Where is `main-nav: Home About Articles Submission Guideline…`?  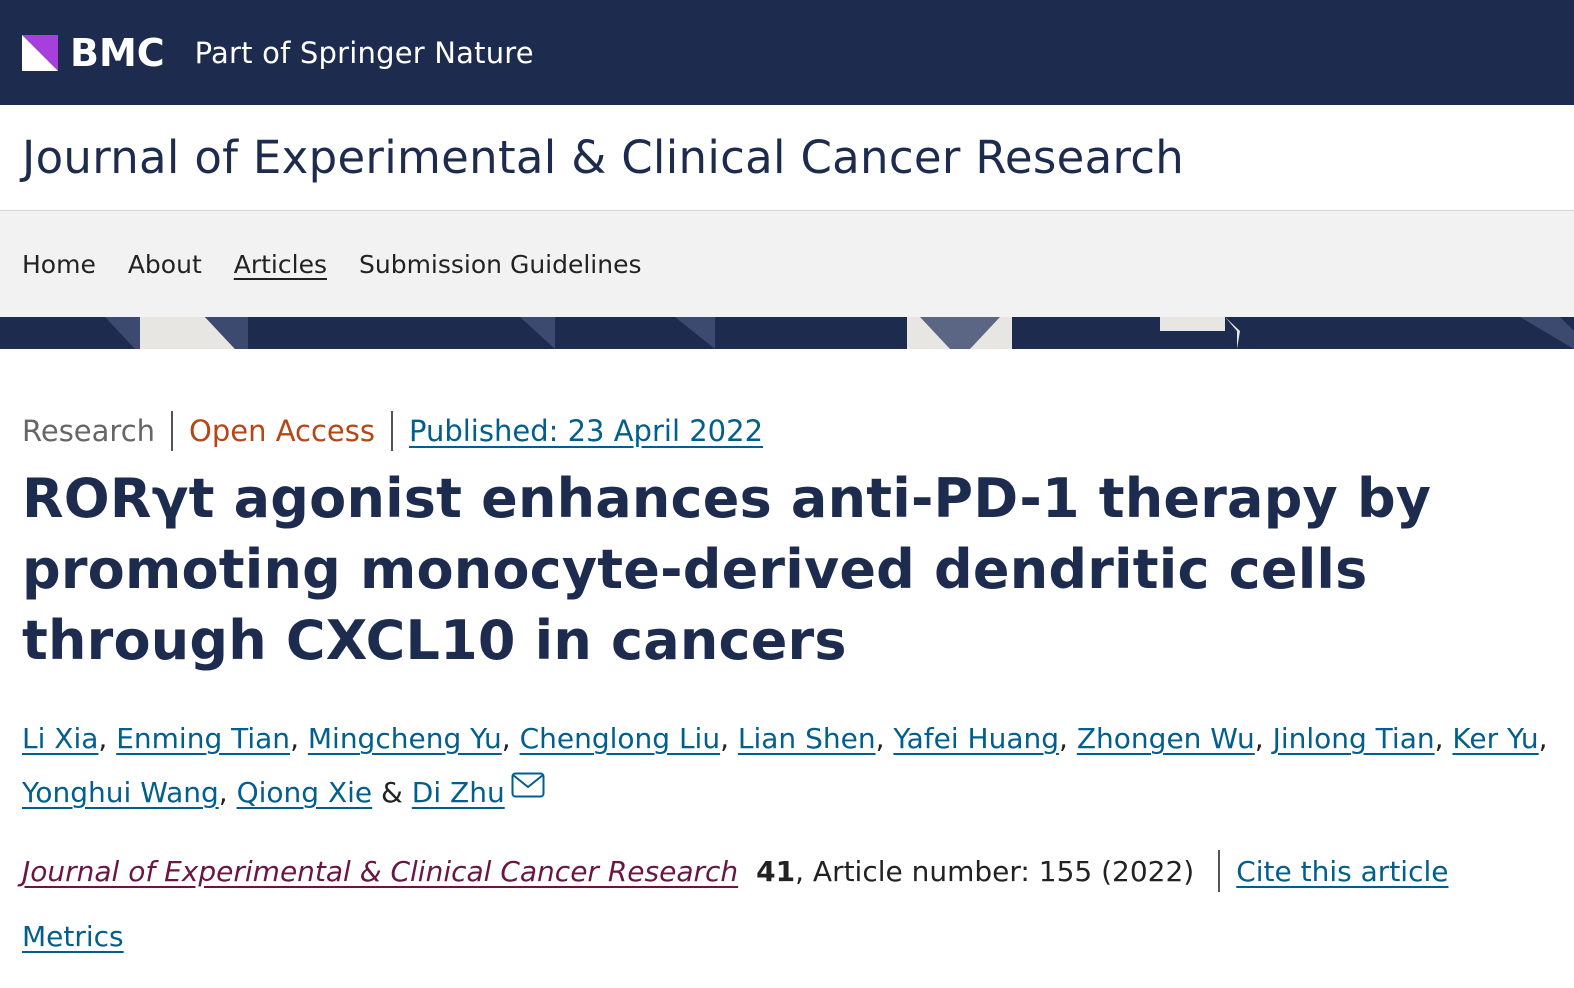
main-nav: Home About Articles Submission Guideline… is located at coordinates (787, 264).